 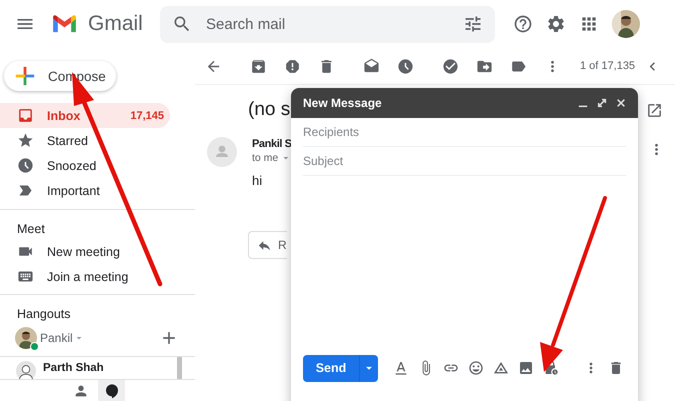 What do you see at coordinates (608, 66) in the screenshot?
I see `page-counter: 1 of 17,135` at bounding box center [608, 66].